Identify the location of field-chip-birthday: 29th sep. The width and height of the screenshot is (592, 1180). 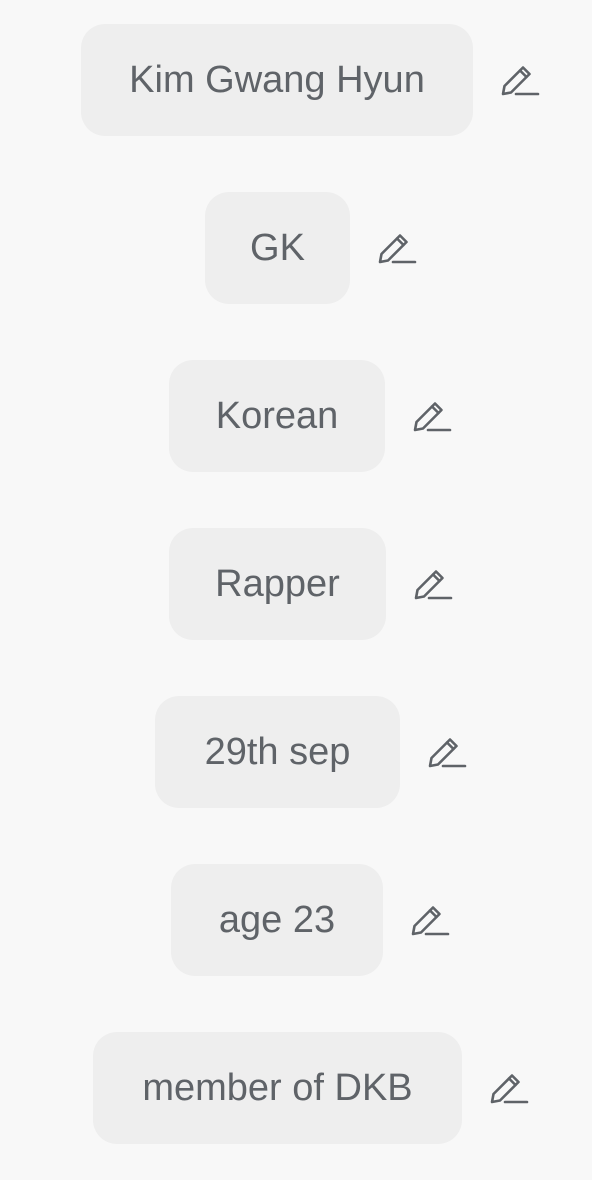
(277, 752).